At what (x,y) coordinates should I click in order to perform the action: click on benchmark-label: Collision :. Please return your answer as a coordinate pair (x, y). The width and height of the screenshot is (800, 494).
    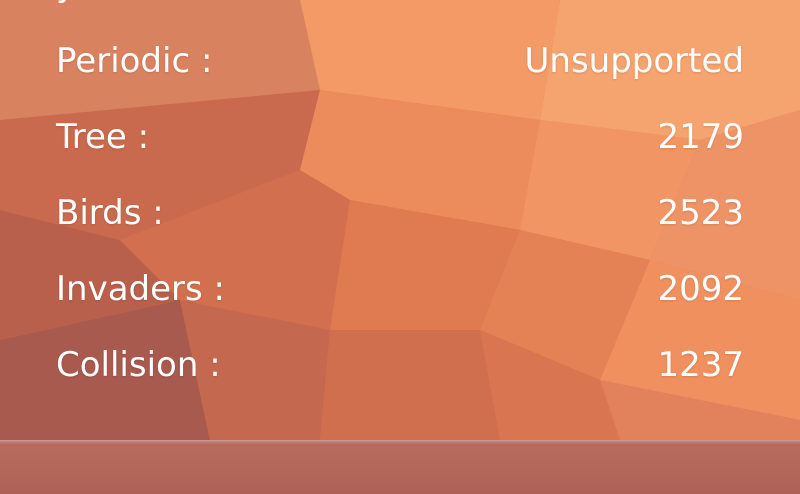
    Looking at the image, I should click on (138, 365).